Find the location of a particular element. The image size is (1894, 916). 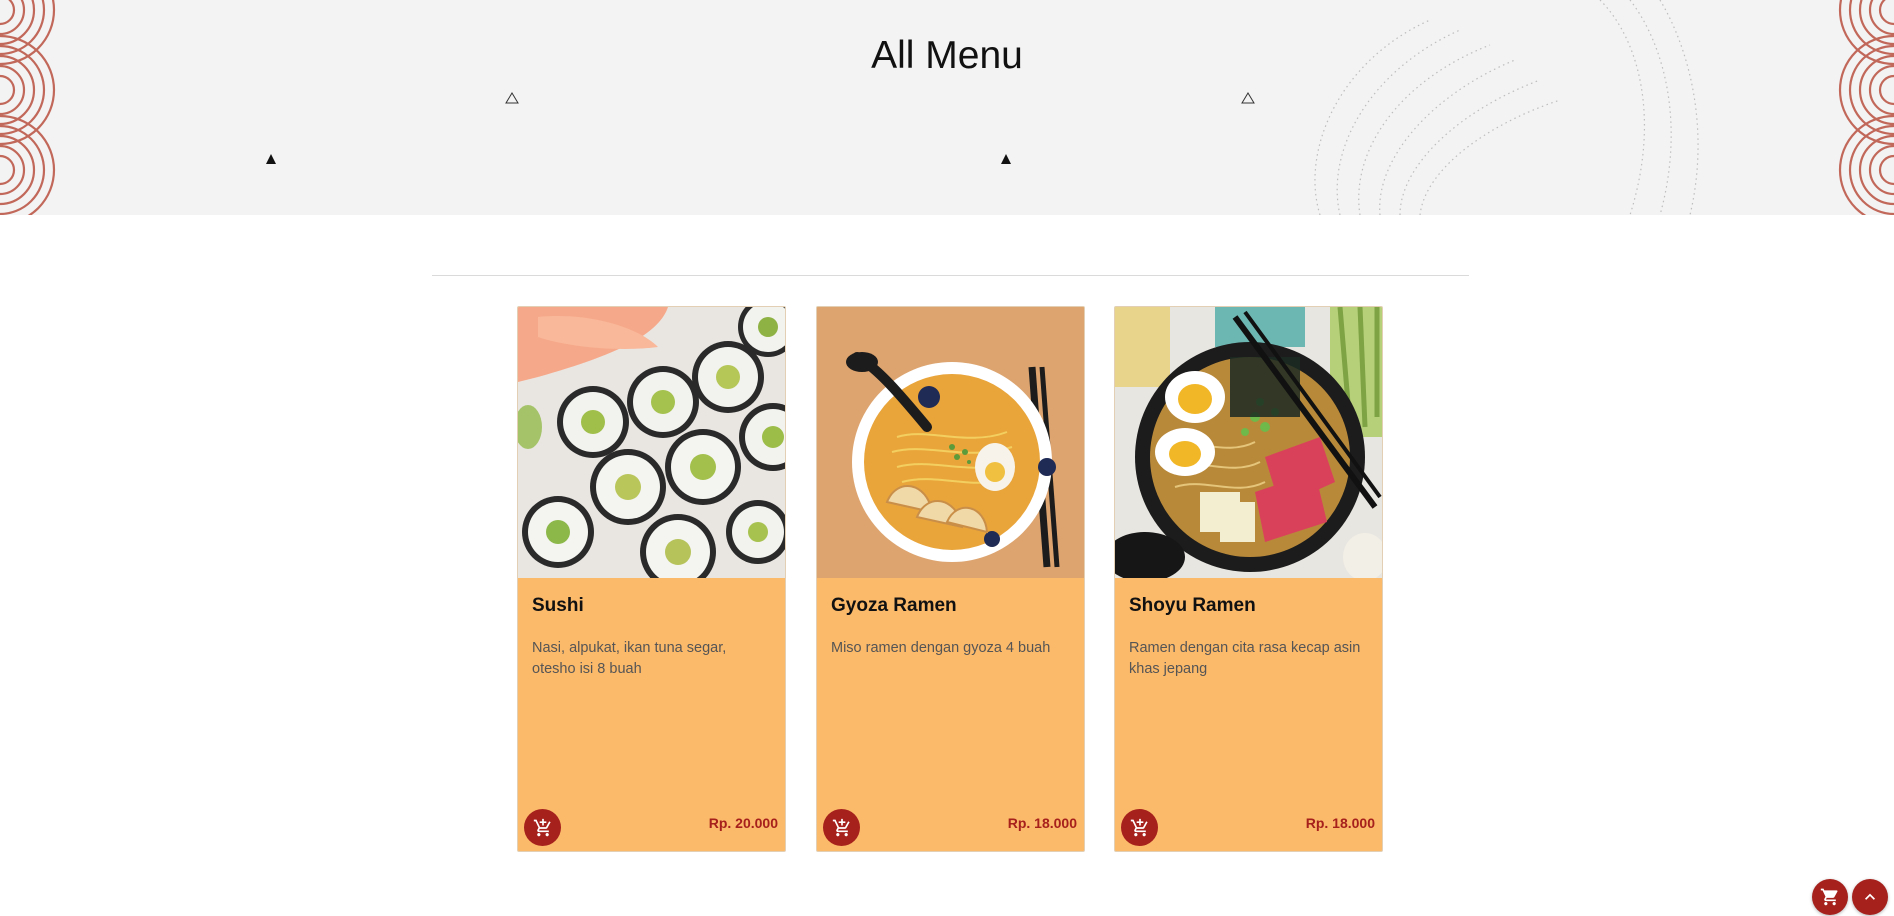

menu-item-price: Rp. 20.000 is located at coordinates (743, 823).